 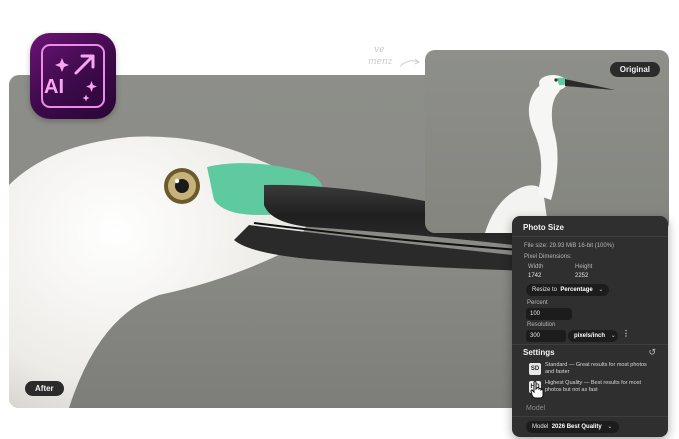 I want to click on after-badge: After, so click(x=44, y=388).